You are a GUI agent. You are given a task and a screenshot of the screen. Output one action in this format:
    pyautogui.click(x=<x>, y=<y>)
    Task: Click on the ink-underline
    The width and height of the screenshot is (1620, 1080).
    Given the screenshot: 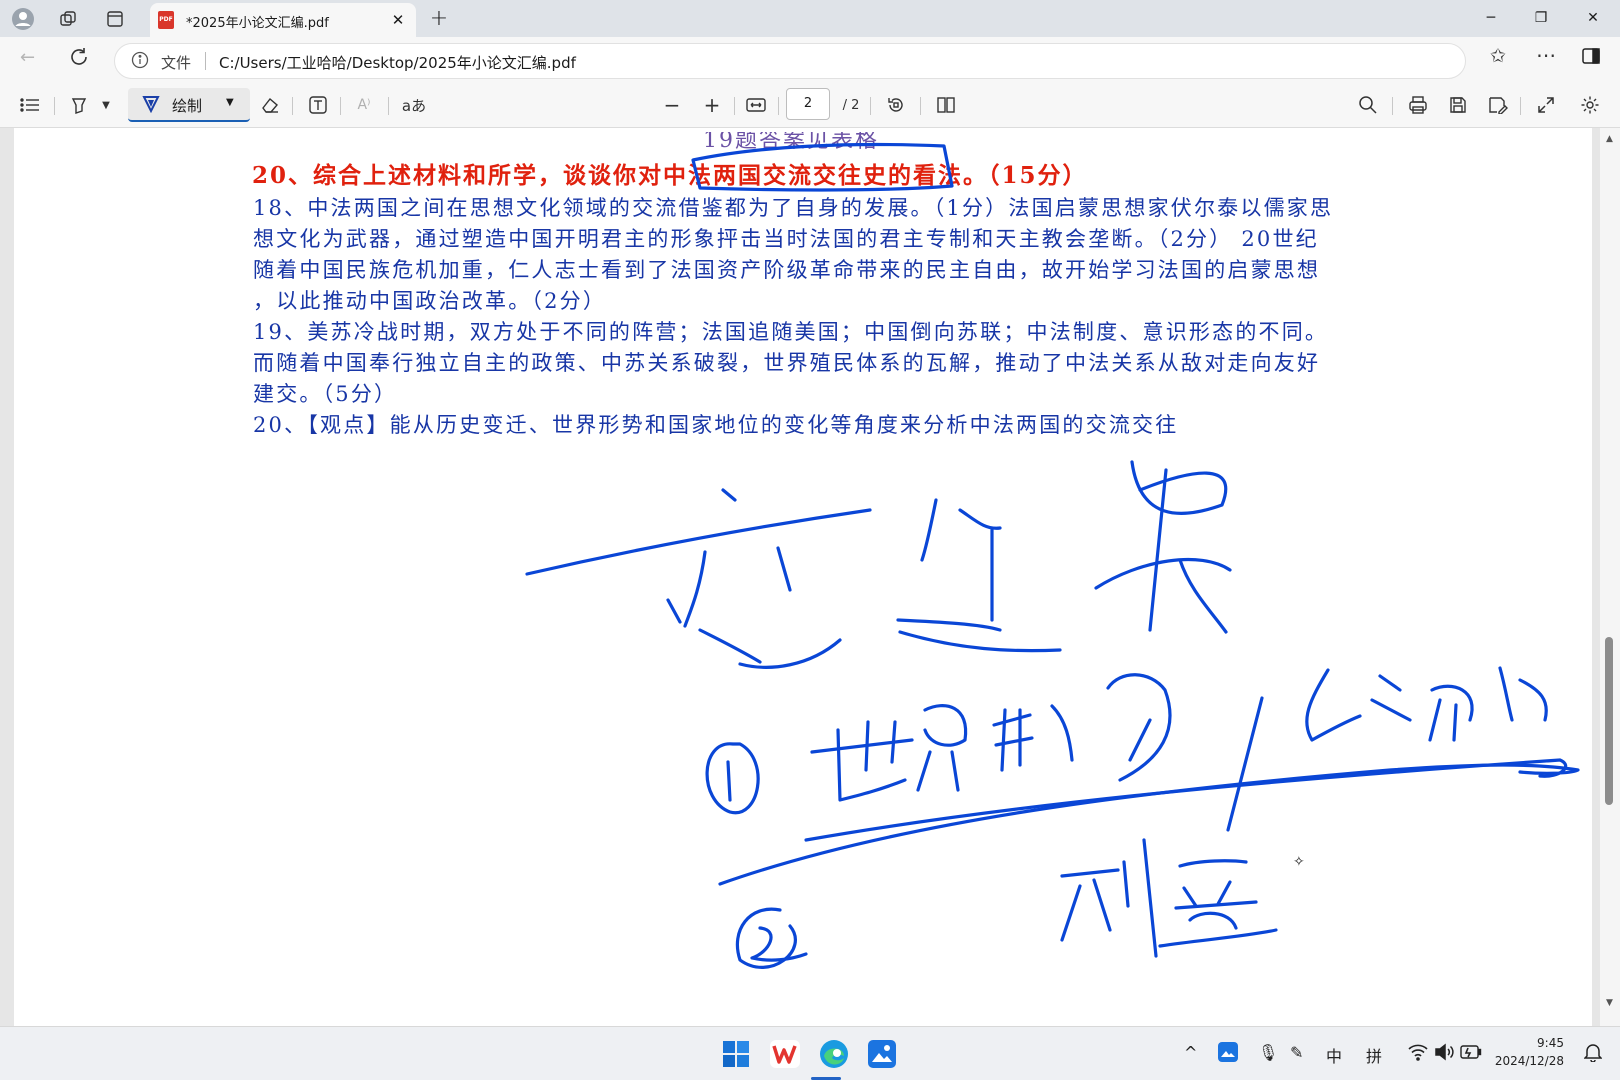 What is the action you would take?
    pyautogui.click(x=1186, y=800)
    